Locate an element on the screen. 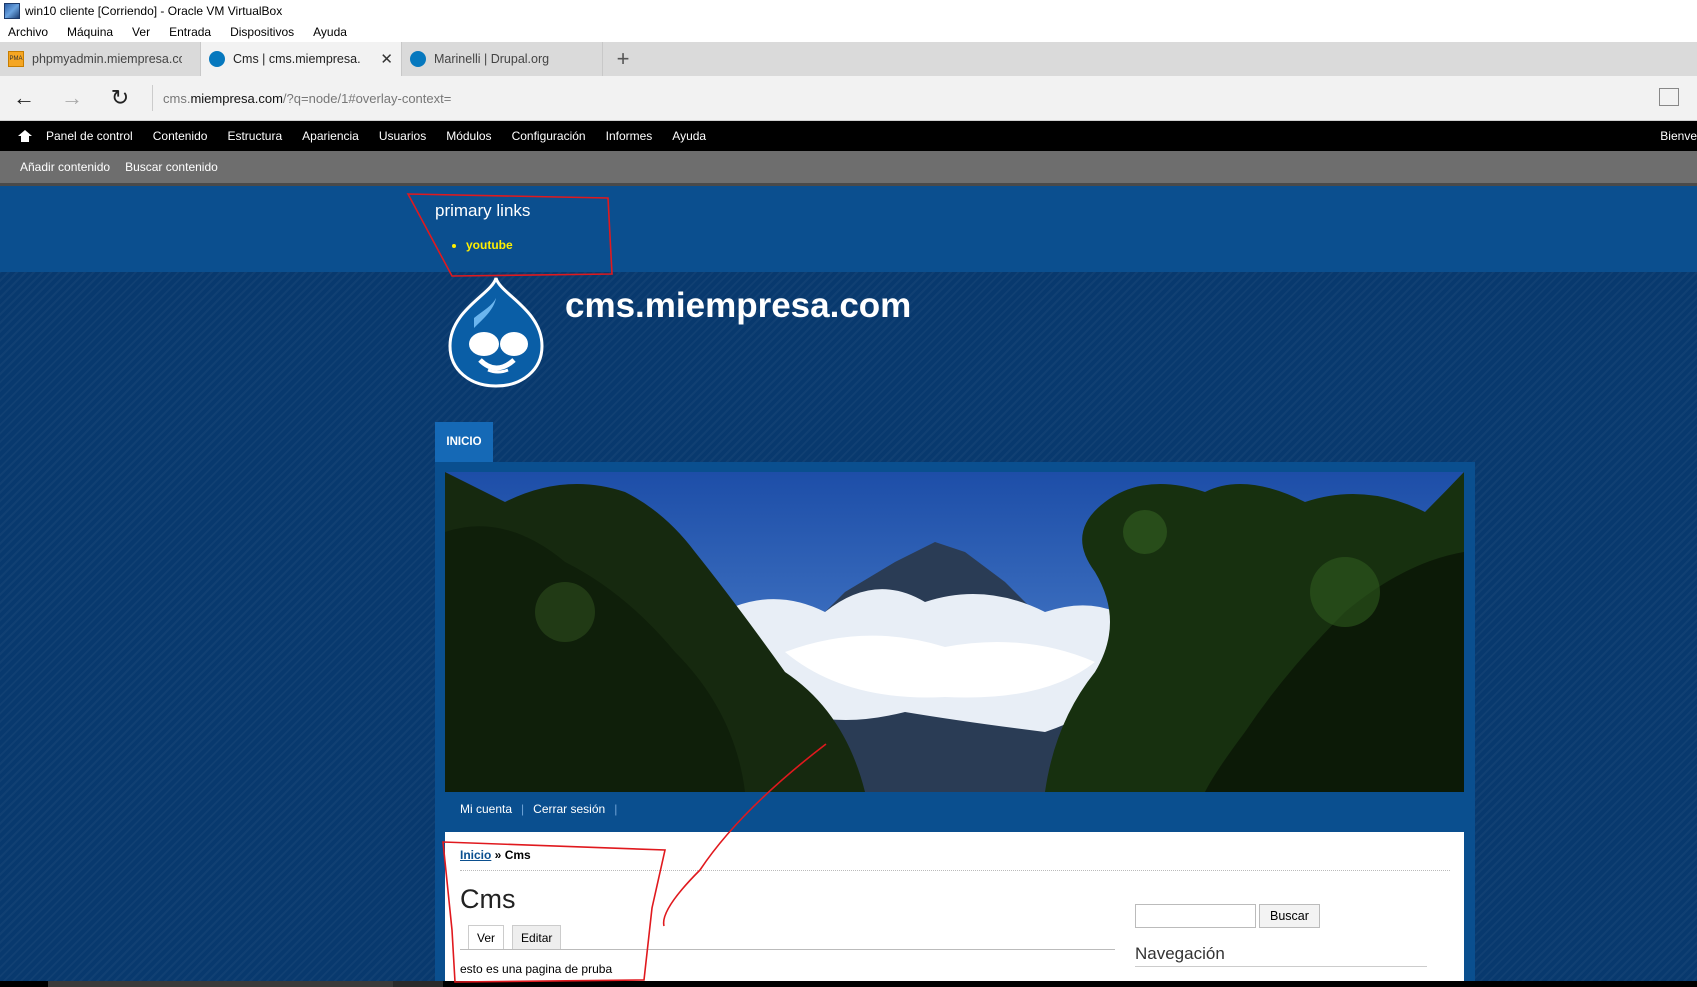 The height and width of the screenshot is (987, 1697). primary-links-title: primary links is located at coordinates (483, 210).